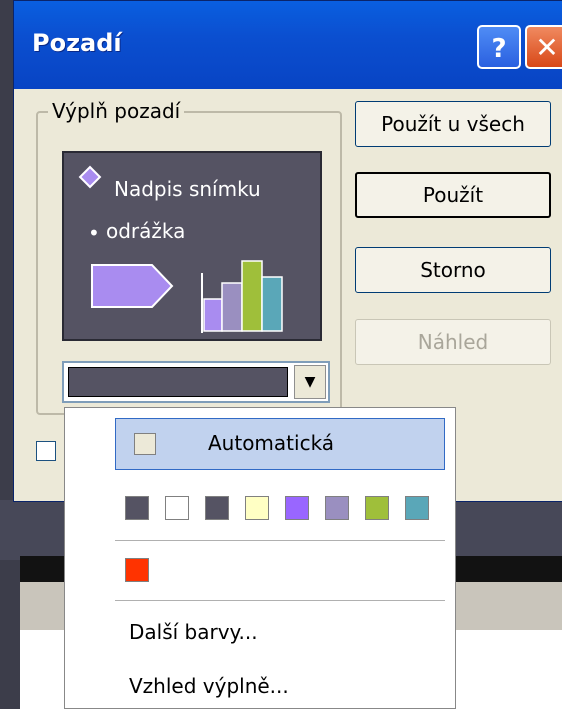  Describe the element at coordinates (132, 286) in the screenshot. I see `arrow-shape-icon` at that location.